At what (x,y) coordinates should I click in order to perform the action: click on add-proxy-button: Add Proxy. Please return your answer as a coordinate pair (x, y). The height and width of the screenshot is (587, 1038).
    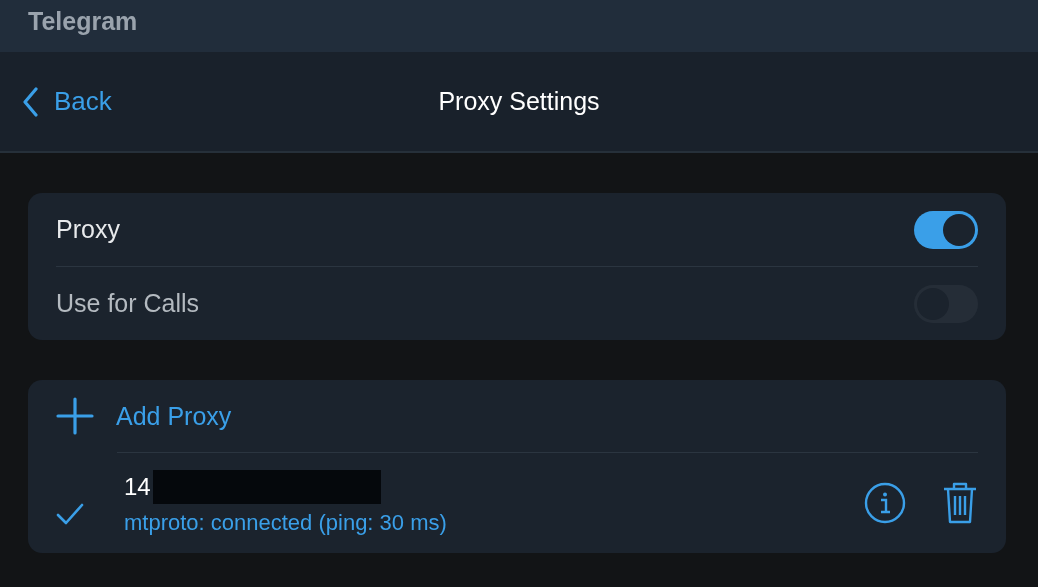
    Looking at the image, I should click on (144, 416).